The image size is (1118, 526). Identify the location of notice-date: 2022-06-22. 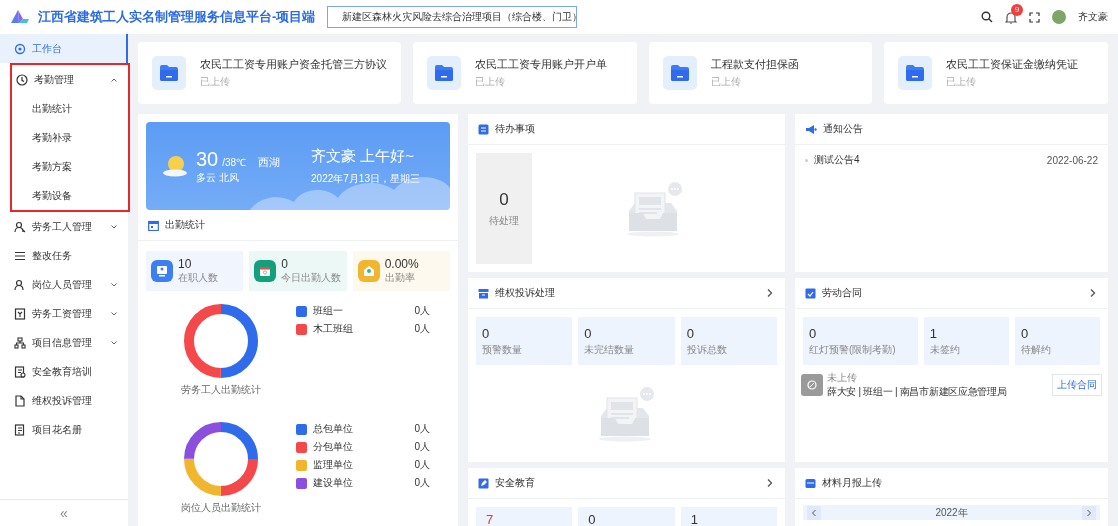
(1072, 160).